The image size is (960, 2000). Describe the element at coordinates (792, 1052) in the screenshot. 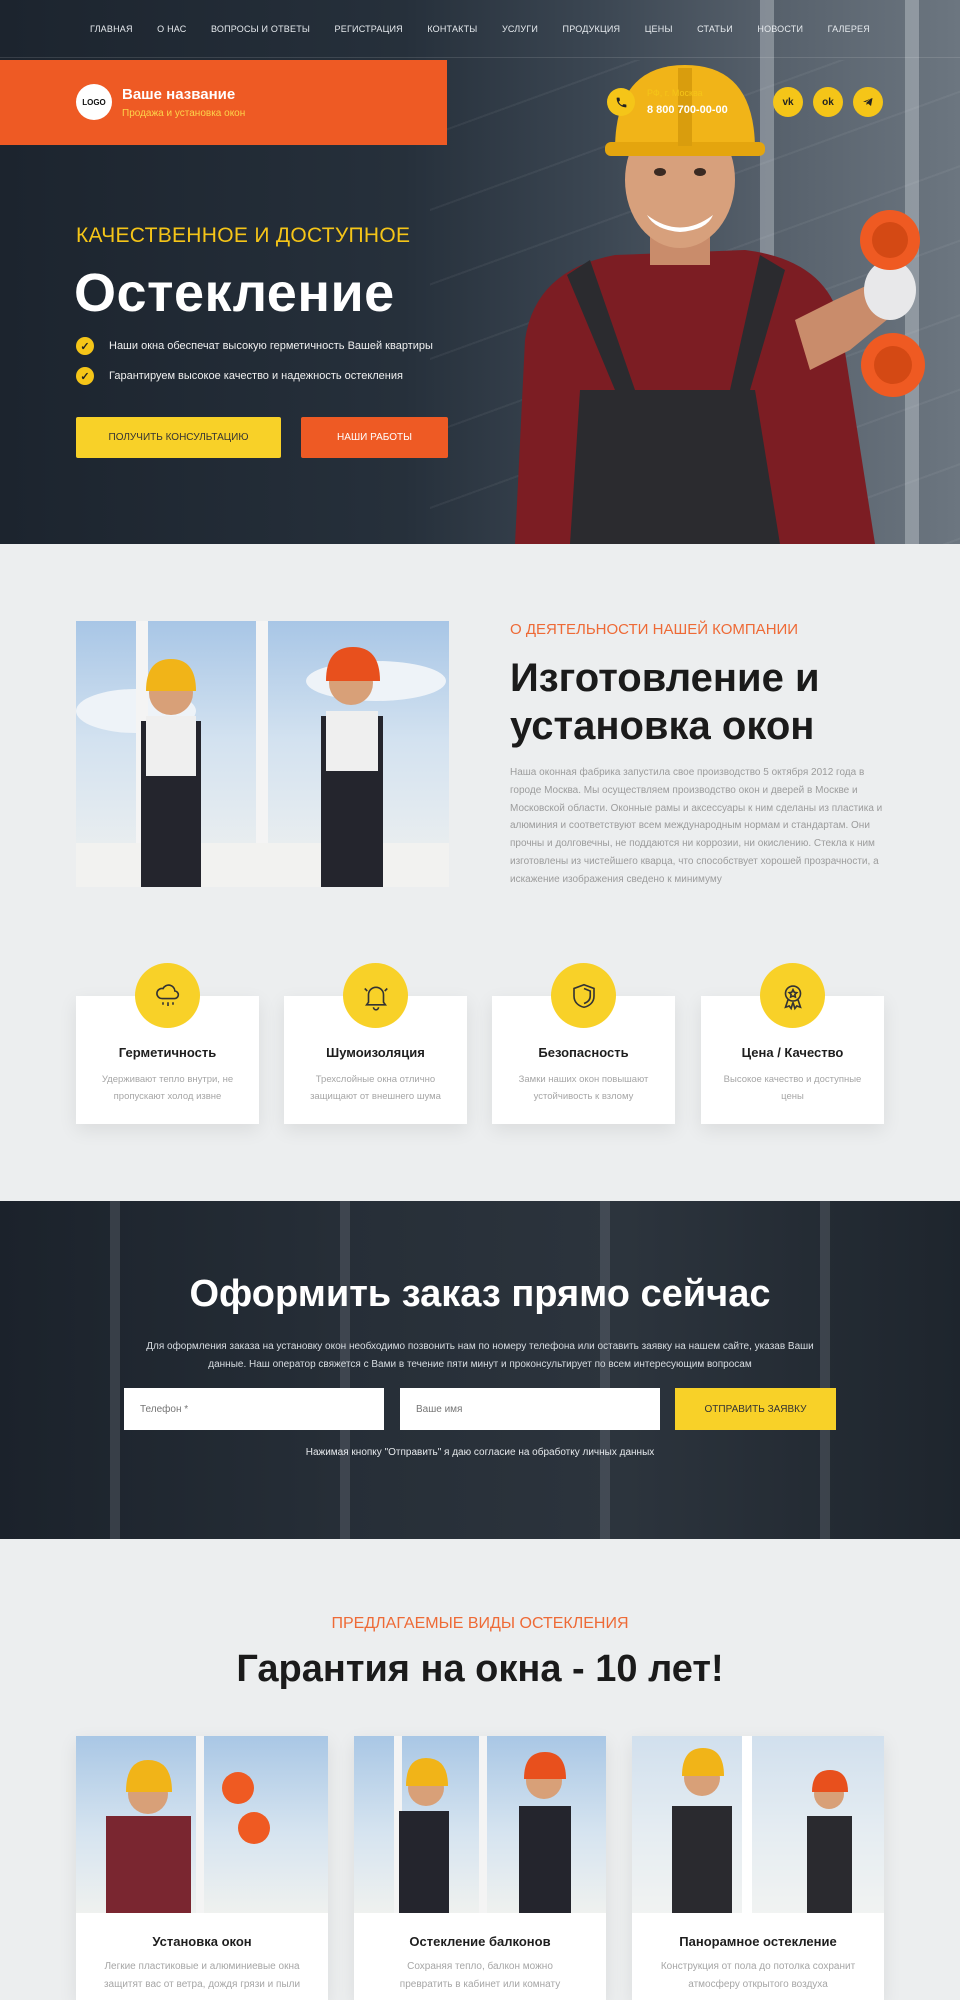

I see `feature-title: Цена / Качество` at that location.